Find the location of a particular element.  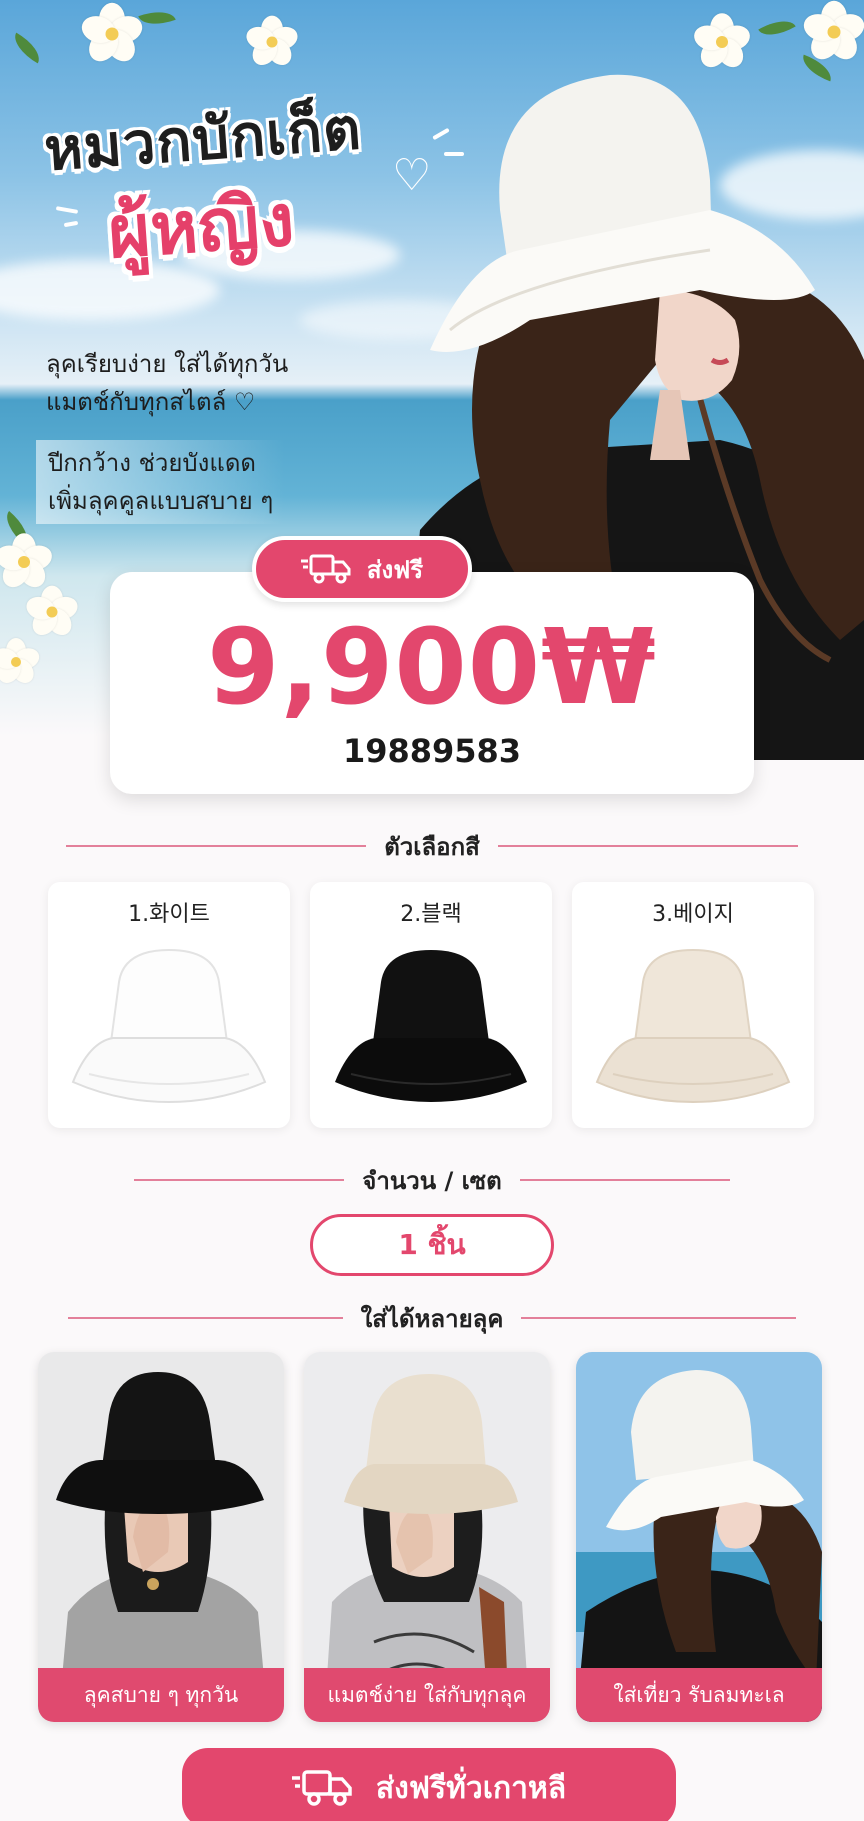

black-hat-image is located at coordinates (431, 1026).